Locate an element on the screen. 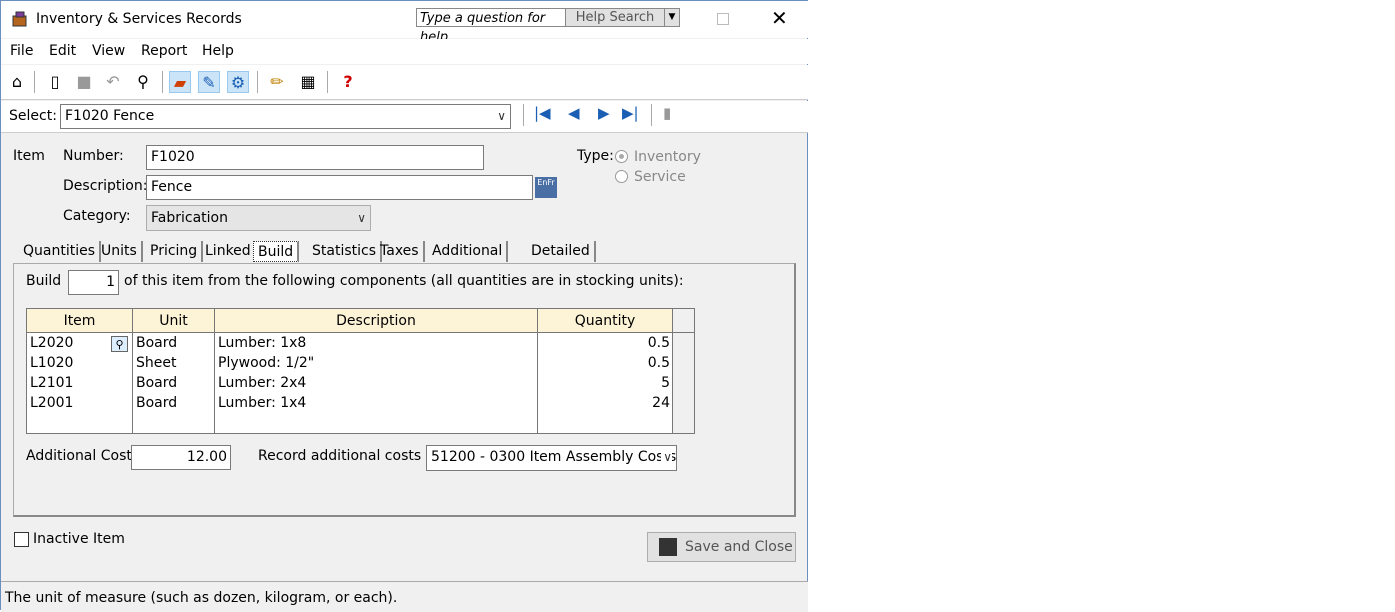 The image size is (1395, 612). last-record-icon: ▶| is located at coordinates (630, 113).